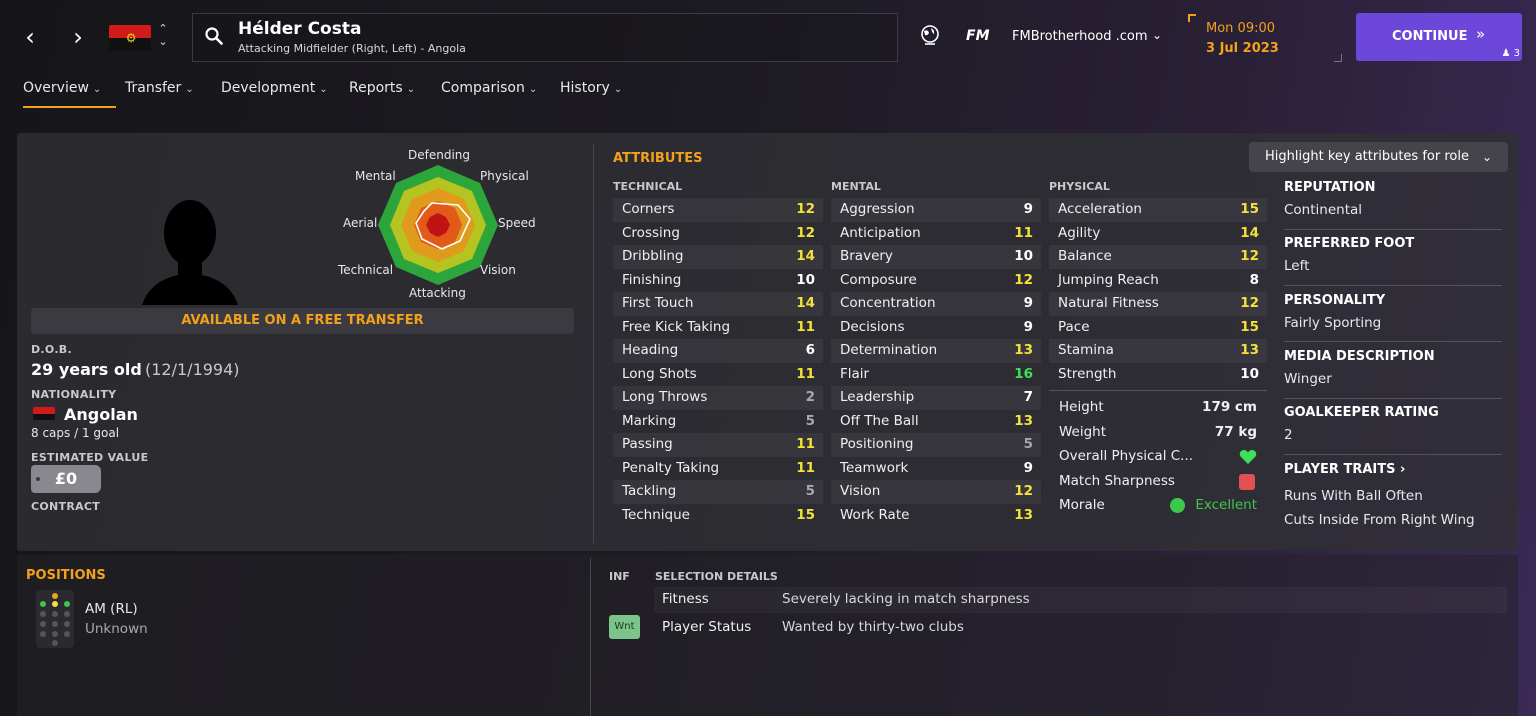  What do you see at coordinates (936, 445) in the screenshot?
I see `attribute-row-positioning: Positioning 5` at bounding box center [936, 445].